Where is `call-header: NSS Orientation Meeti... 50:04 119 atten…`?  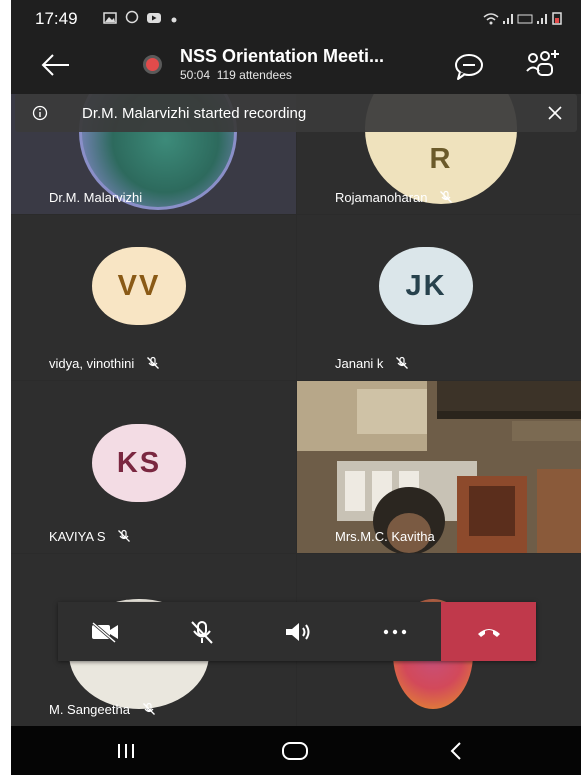
call-header: NSS Orientation Meeti... 50:04 119 atten… is located at coordinates (296, 66).